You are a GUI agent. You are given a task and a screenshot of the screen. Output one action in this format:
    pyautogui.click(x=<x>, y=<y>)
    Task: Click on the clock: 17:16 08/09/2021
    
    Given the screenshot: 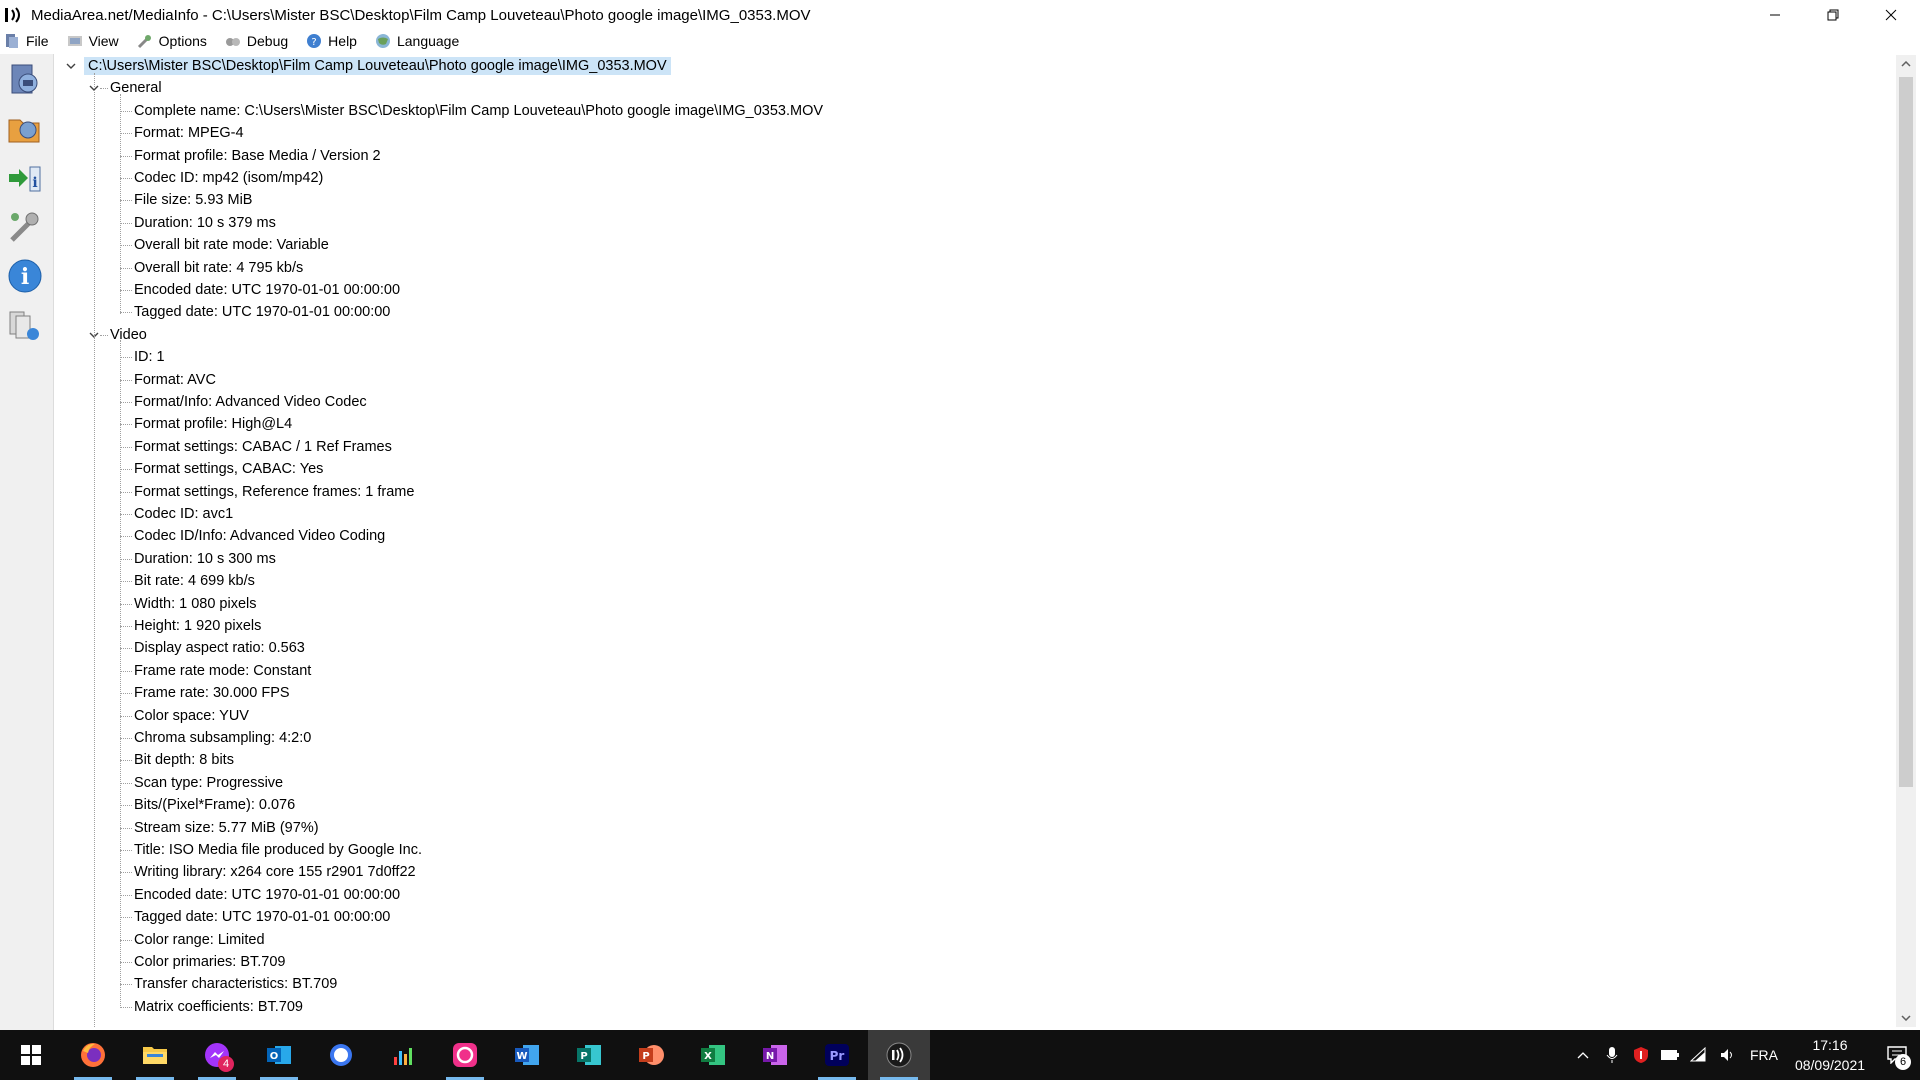 What is the action you would take?
    pyautogui.click(x=1830, y=1055)
    